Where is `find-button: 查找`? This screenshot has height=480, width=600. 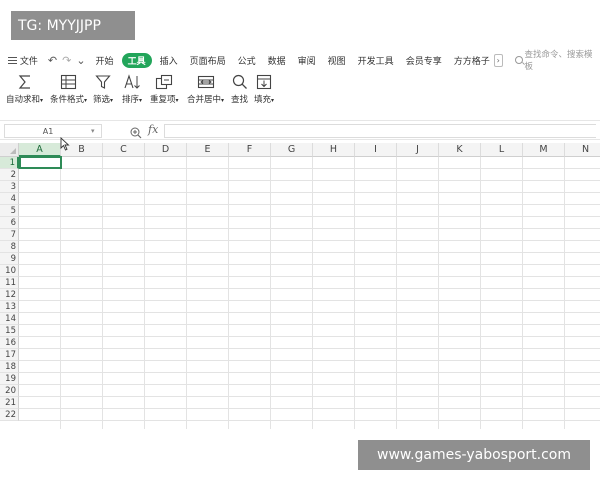
find-button: 查找 is located at coordinates (239, 88).